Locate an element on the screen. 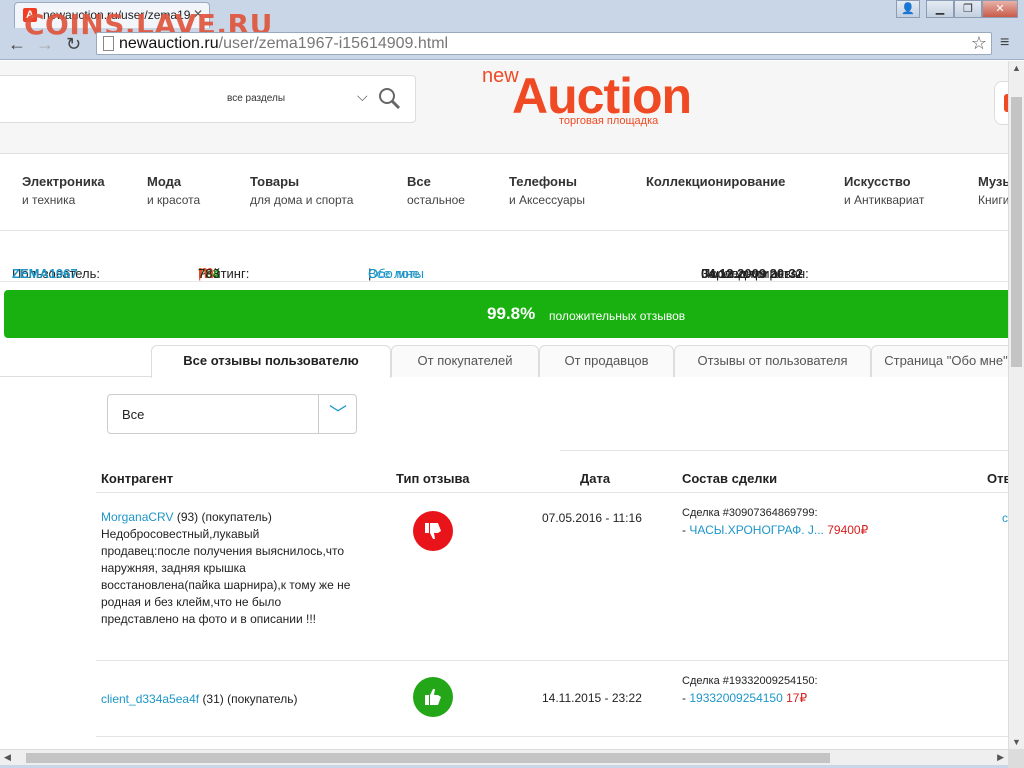 The width and height of the screenshot is (1024, 768). window-close-button: ✕ is located at coordinates (1000, 9).